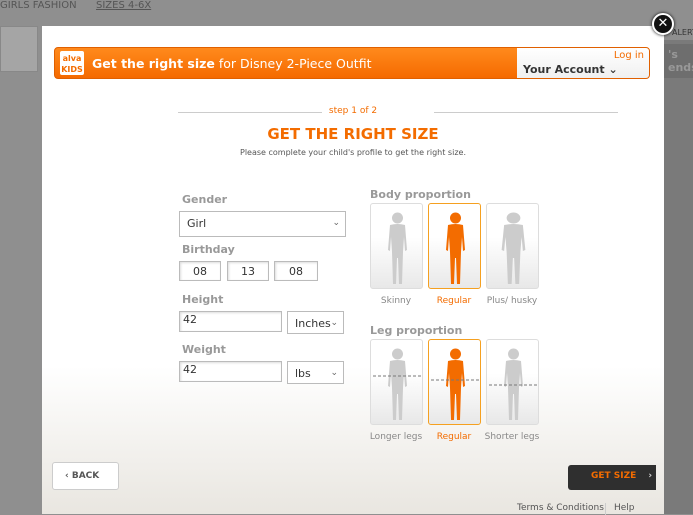 The width and height of the screenshot is (693, 515). I want to click on height-label: Height, so click(203, 299).